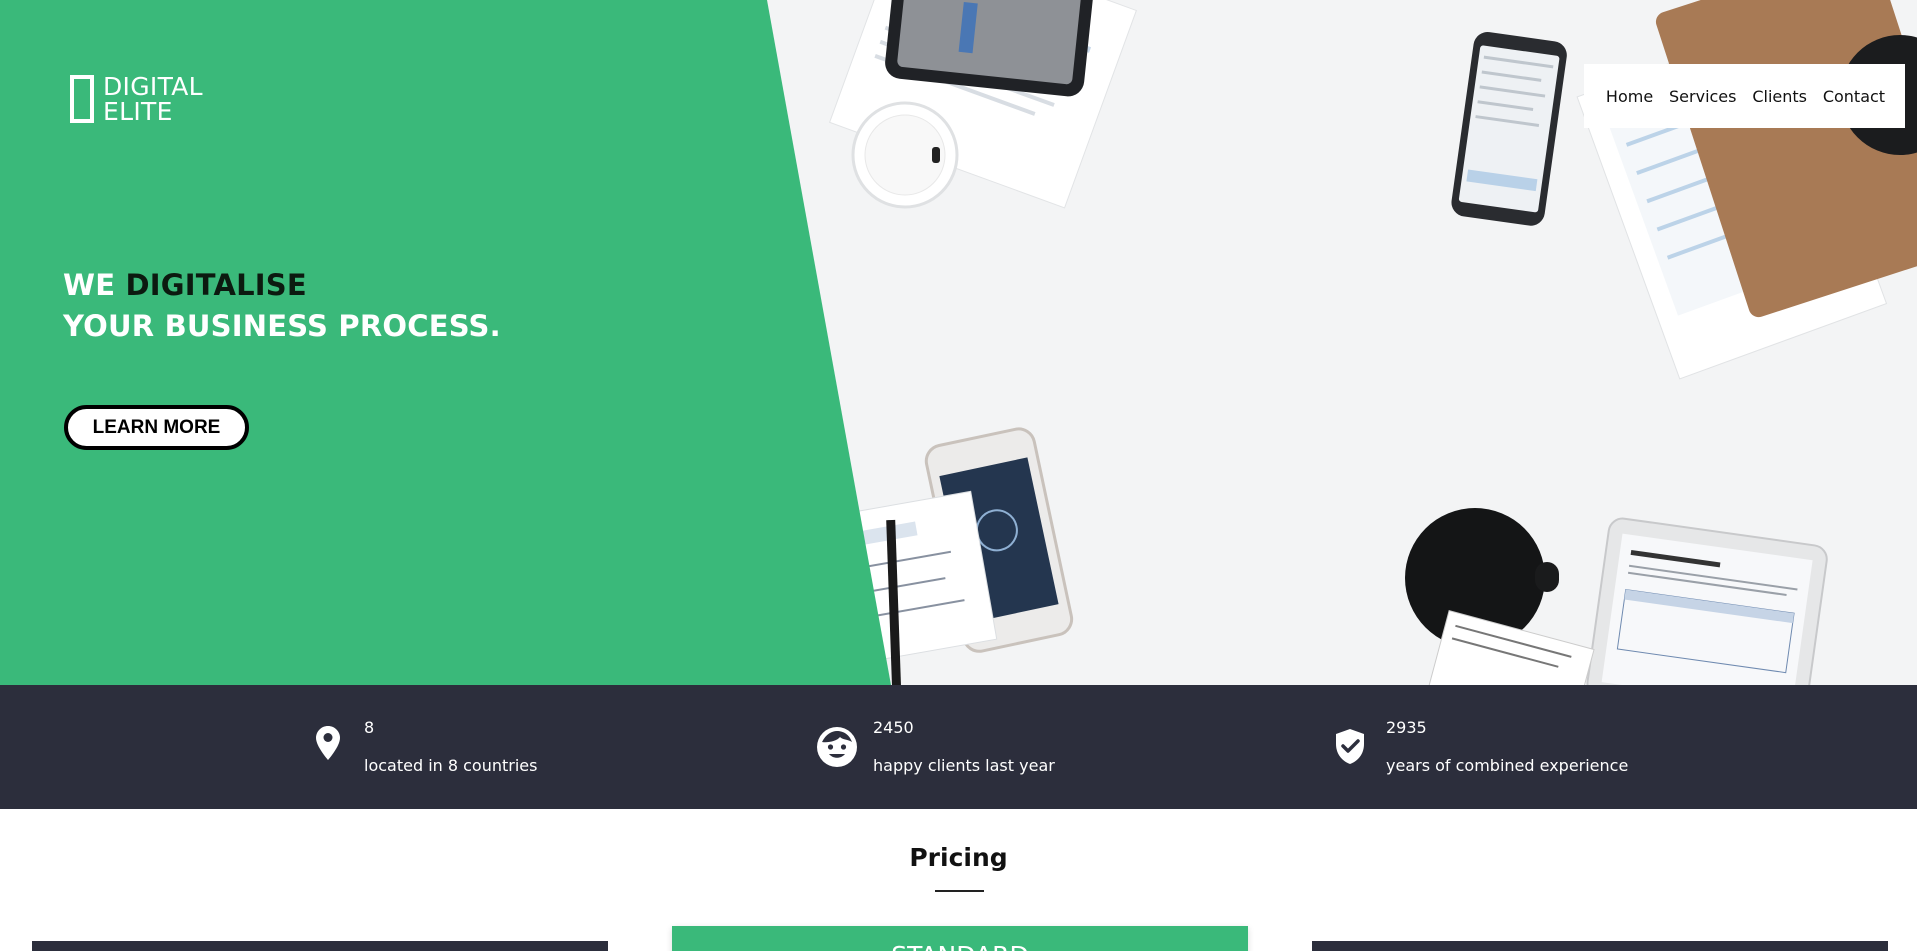 Image resolution: width=1917 pixels, height=951 pixels. Describe the element at coordinates (837, 747) in the screenshot. I see `smiley-face-icon` at that location.